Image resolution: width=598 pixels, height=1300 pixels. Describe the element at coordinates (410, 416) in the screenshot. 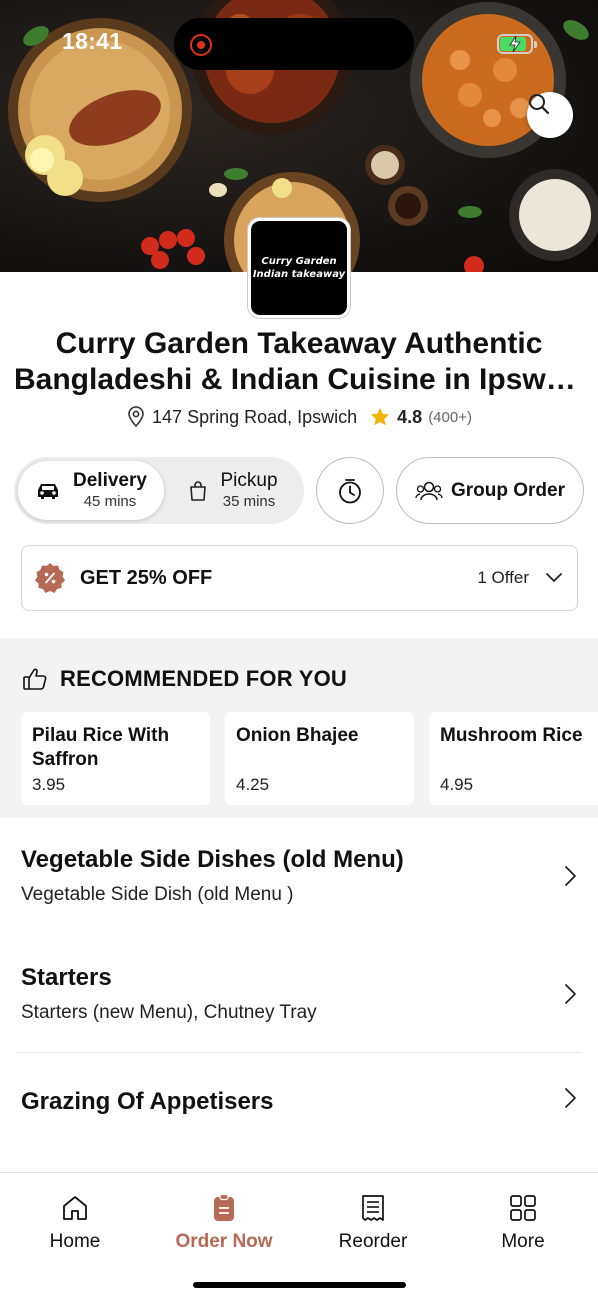

I see `rating-value: 4.8` at that location.